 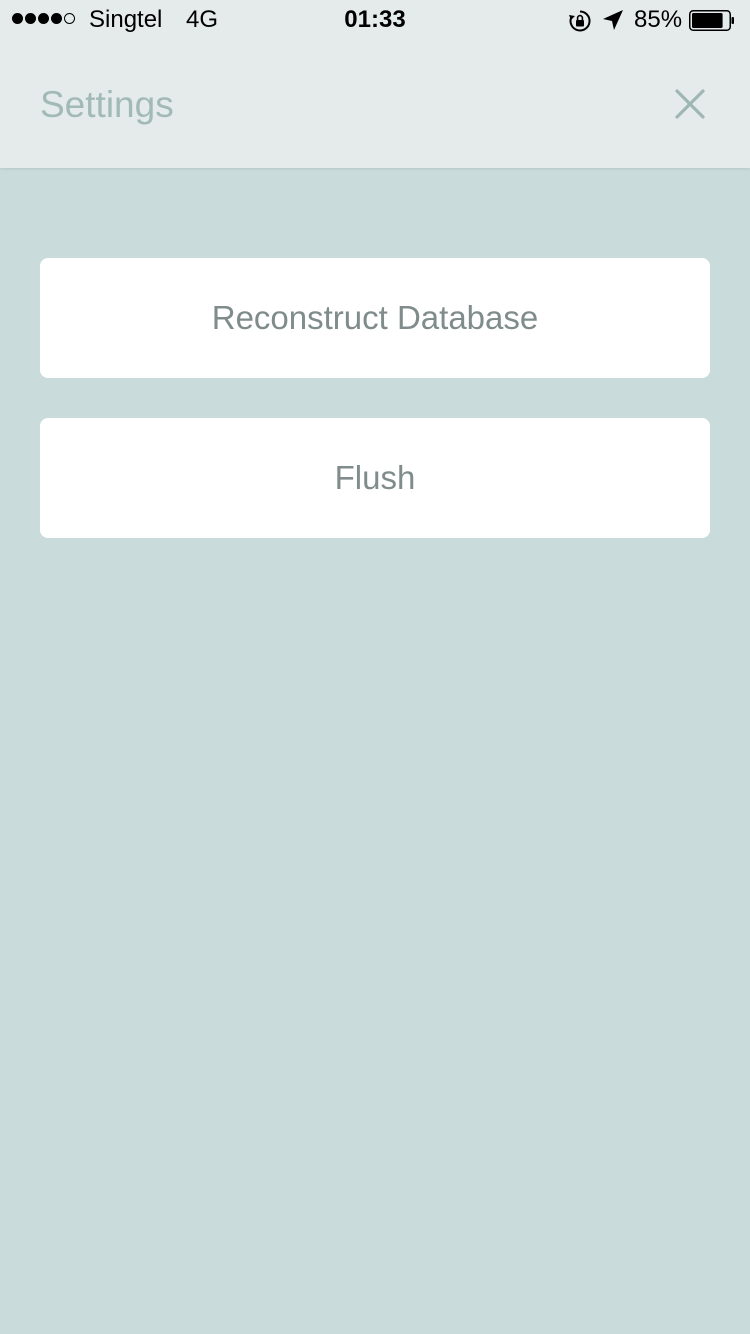 I want to click on top-area: Singtel 4G 01:33 85% Settings, so click(x=375, y=84).